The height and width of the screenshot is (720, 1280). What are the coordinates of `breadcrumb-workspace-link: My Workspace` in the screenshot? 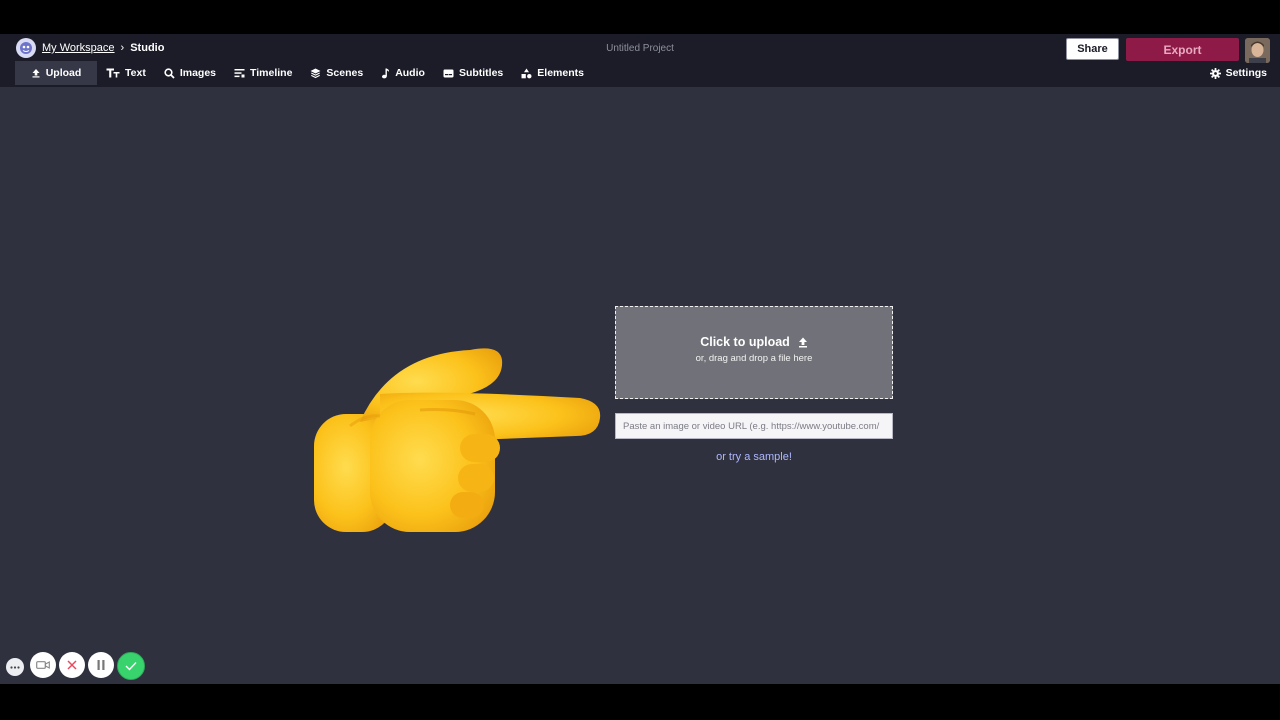 It's located at (78, 48).